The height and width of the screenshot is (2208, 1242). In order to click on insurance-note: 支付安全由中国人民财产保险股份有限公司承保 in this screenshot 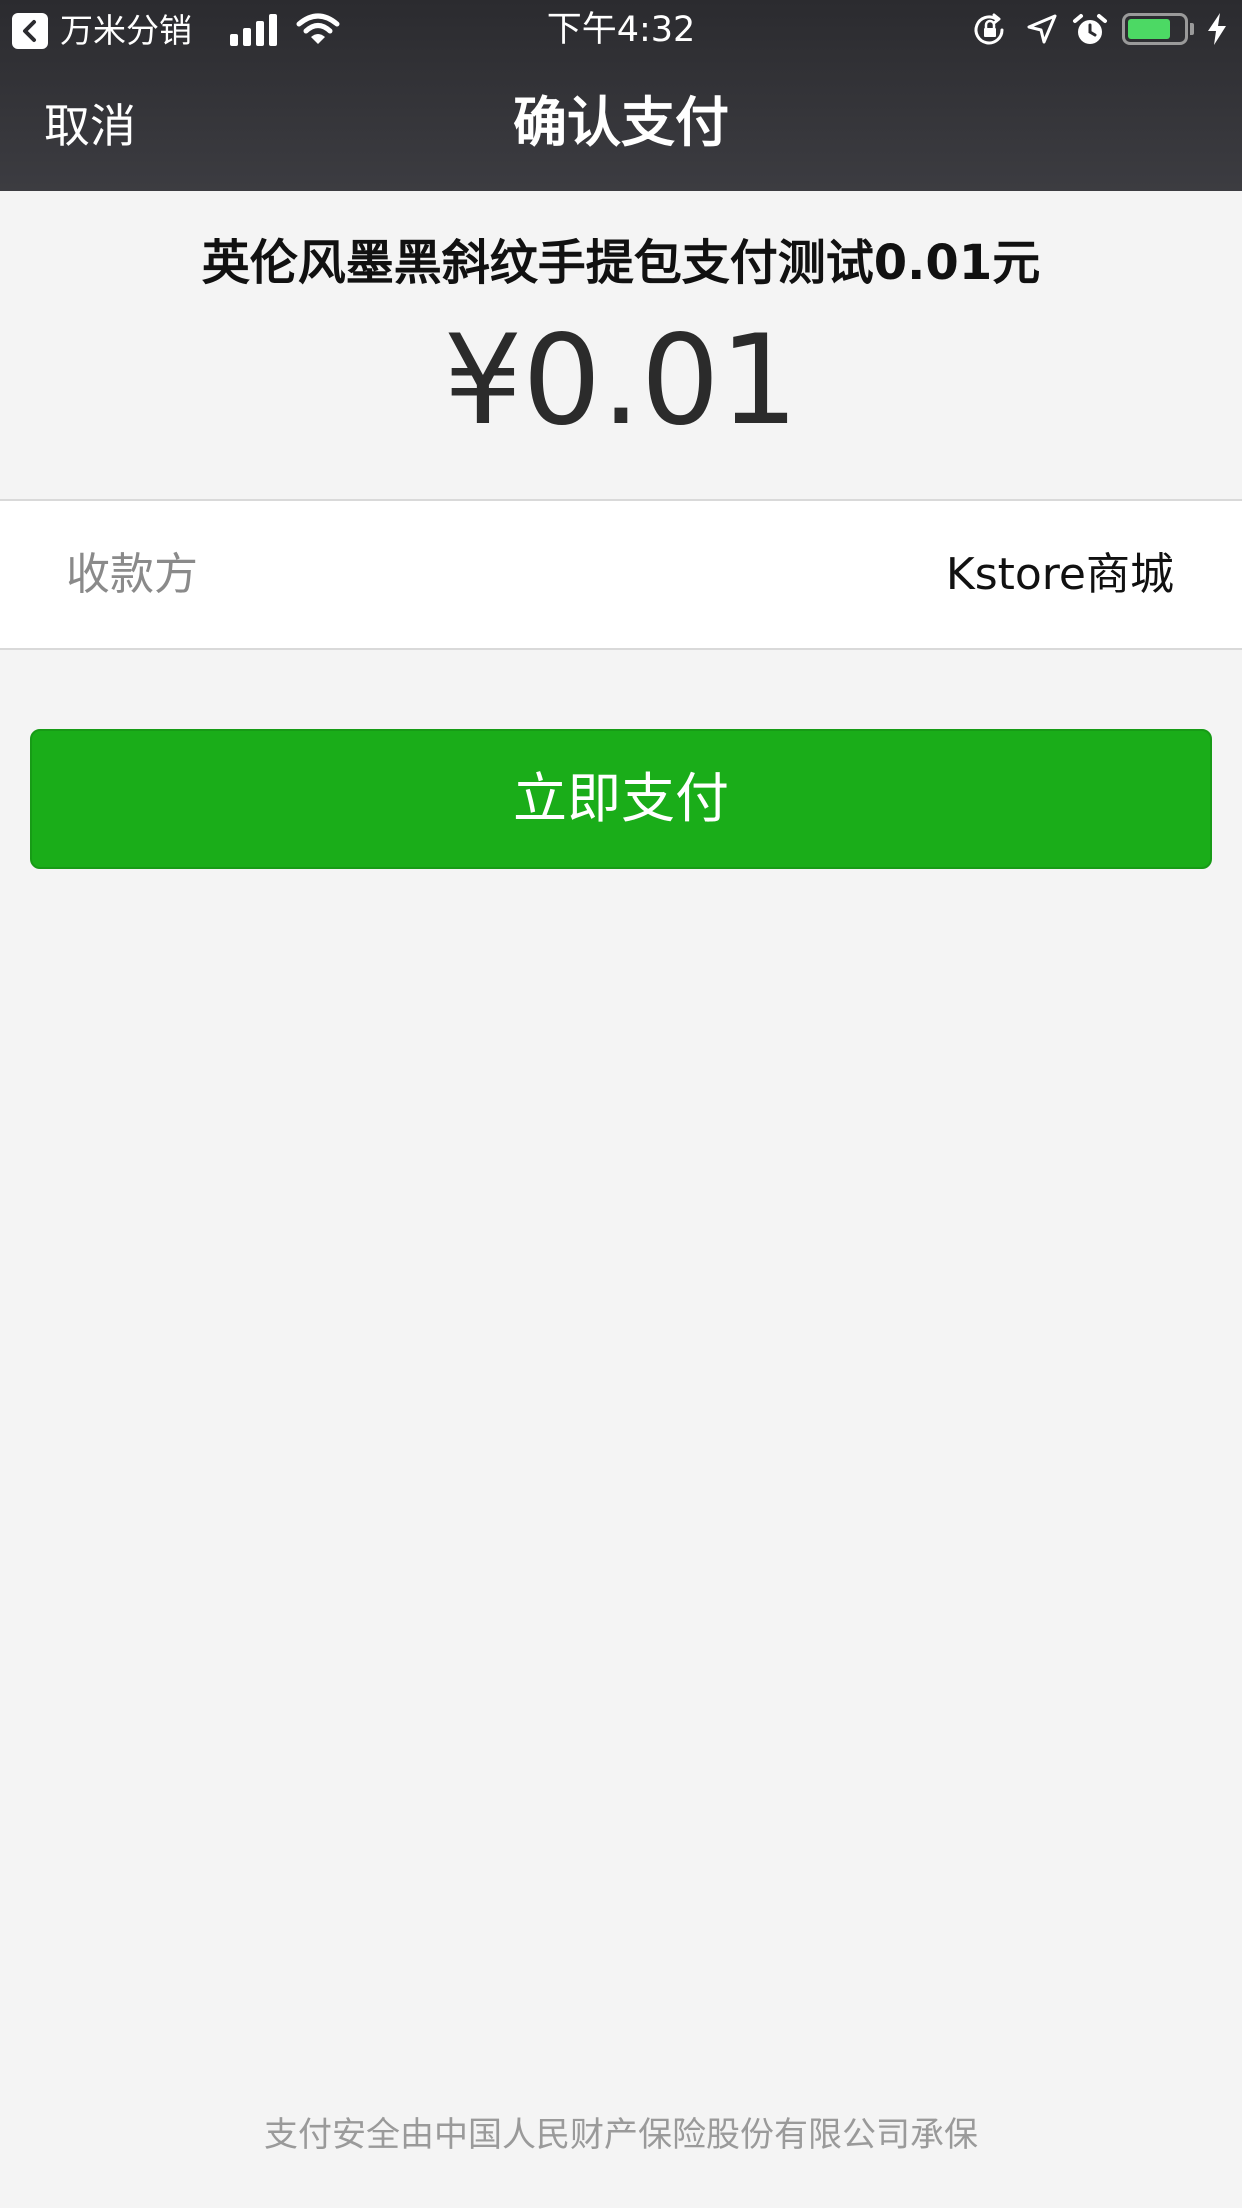, I will do `click(621, 2135)`.